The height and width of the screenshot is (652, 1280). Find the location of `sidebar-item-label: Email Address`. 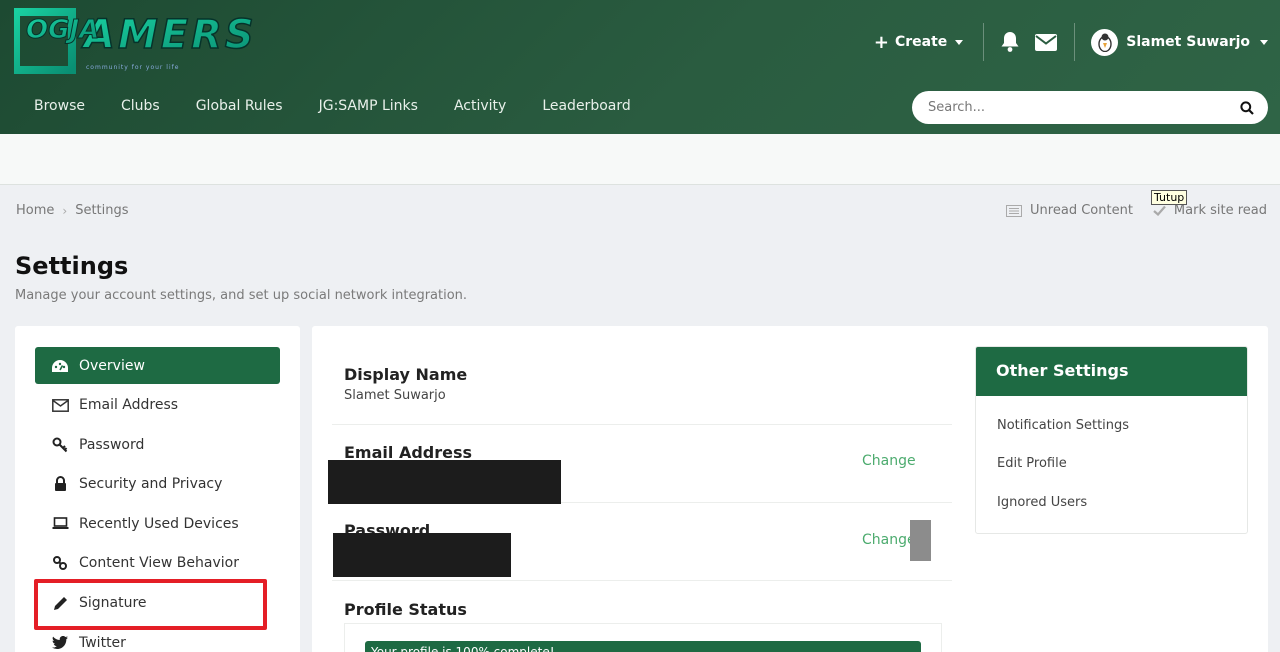

sidebar-item-label: Email Address is located at coordinates (129, 405).